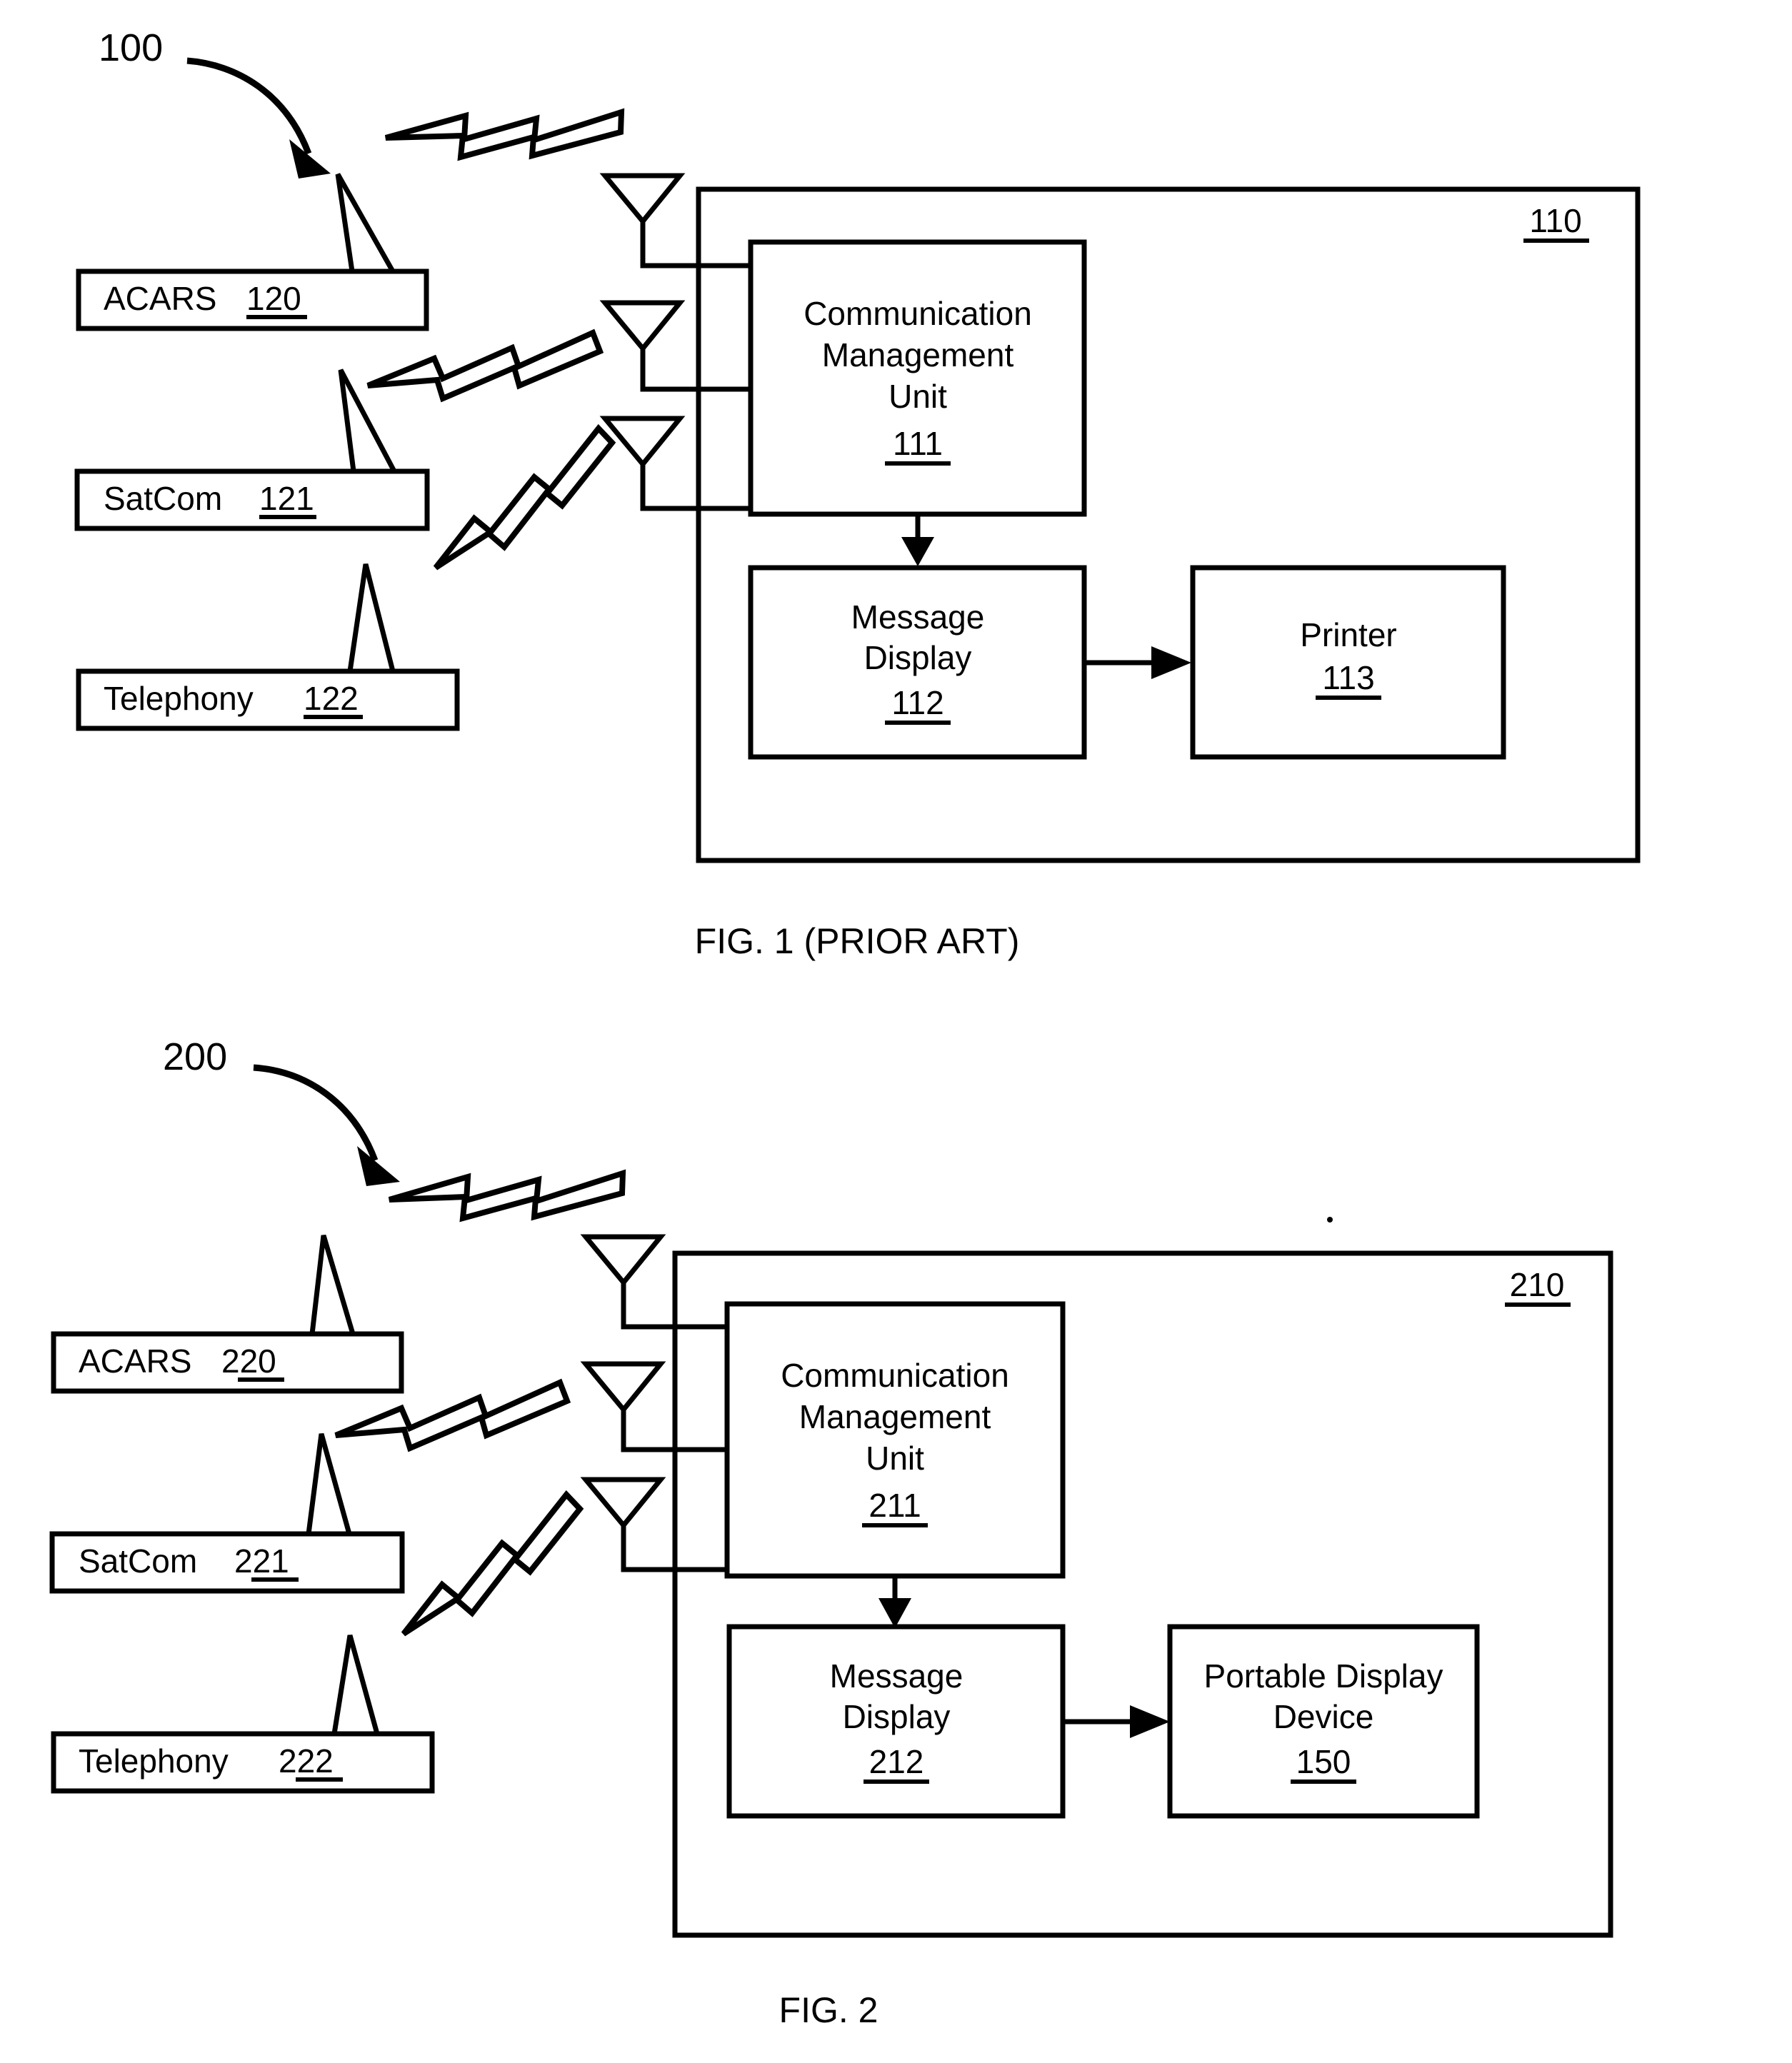  Describe the element at coordinates (331, 698) in the screenshot. I see `telephony-ref-1: 122` at that location.